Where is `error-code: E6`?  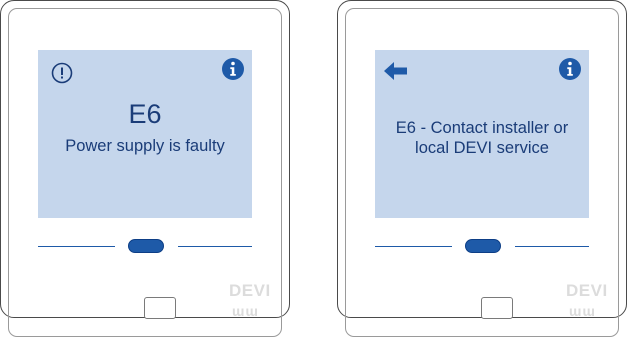 error-code: E6 is located at coordinates (145, 114).